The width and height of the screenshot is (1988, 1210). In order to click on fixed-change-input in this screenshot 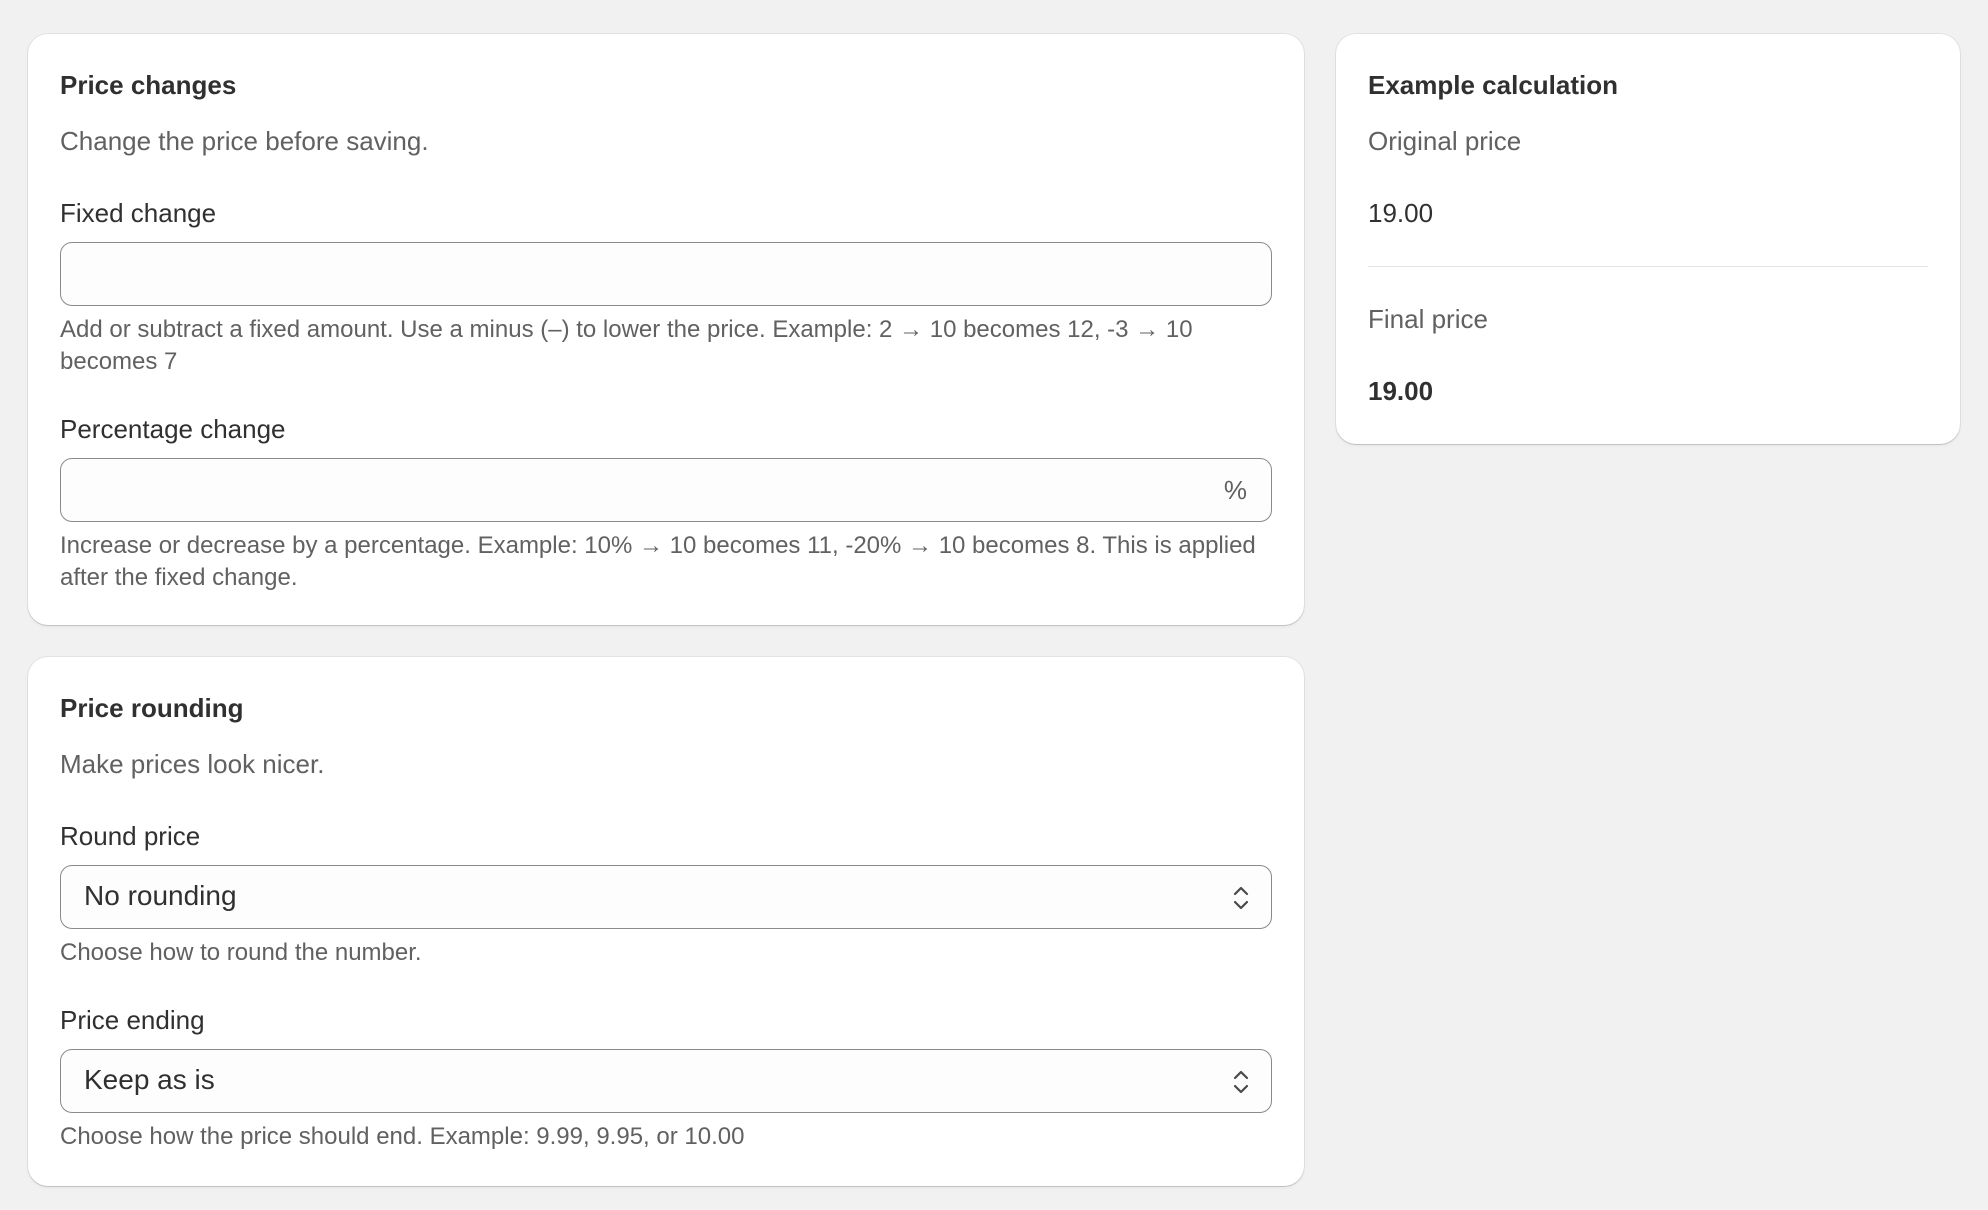, I will do `click(666, 274)`.